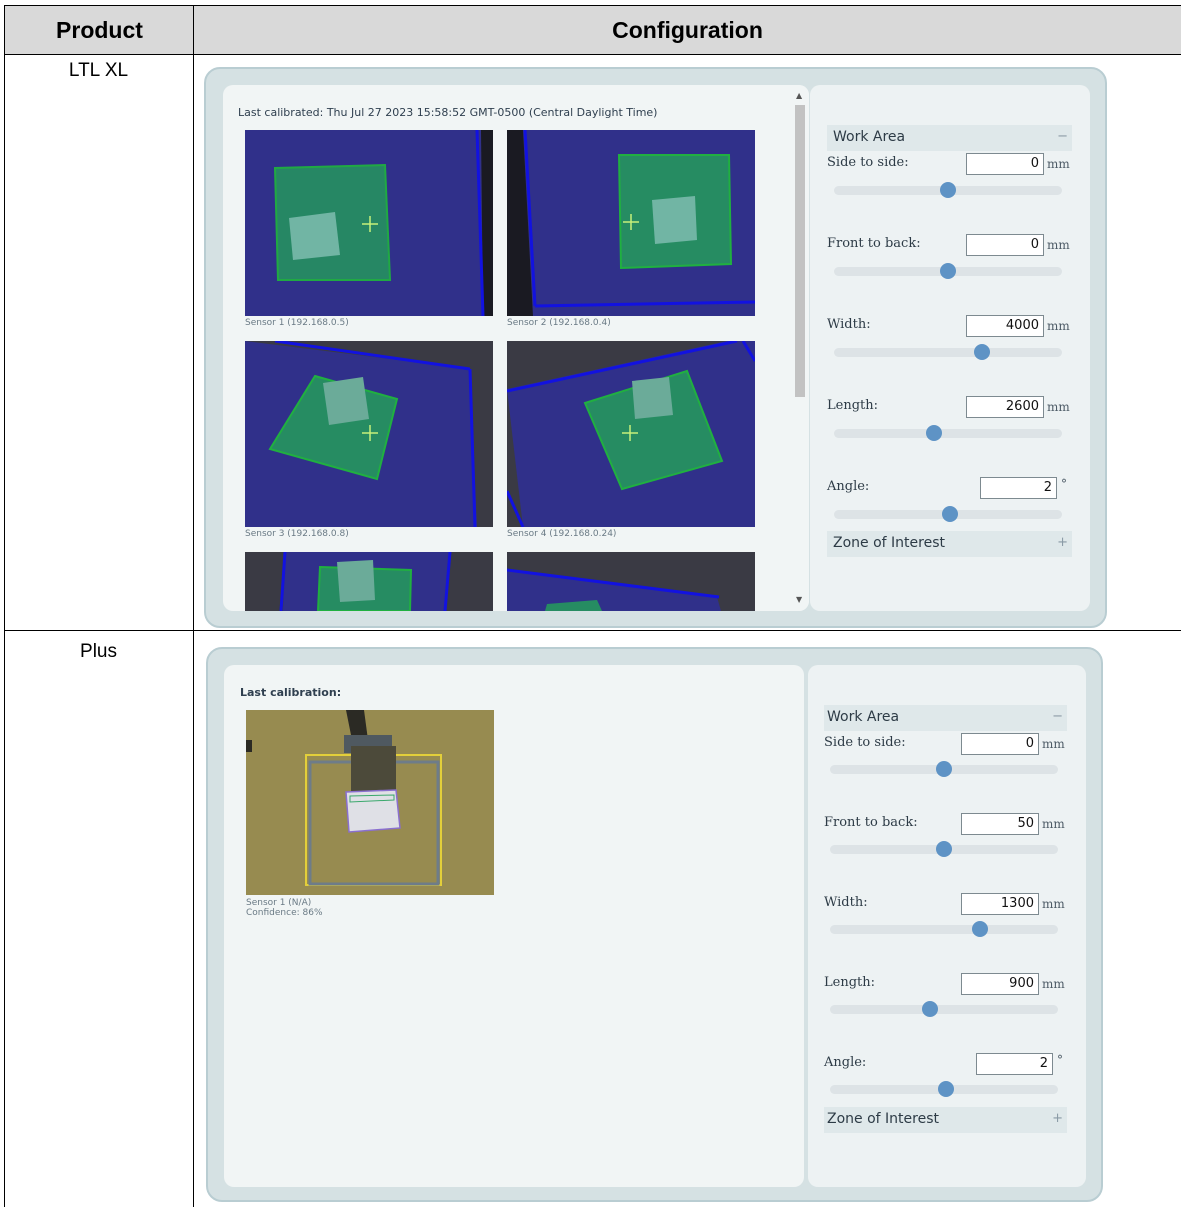 The width and height of the screenshot is (1182, 1207). What do you see at coordinates (1005, 164) in the screenshot?
I see `side-to-side-input: 0` at bounding box center [1005, 164].